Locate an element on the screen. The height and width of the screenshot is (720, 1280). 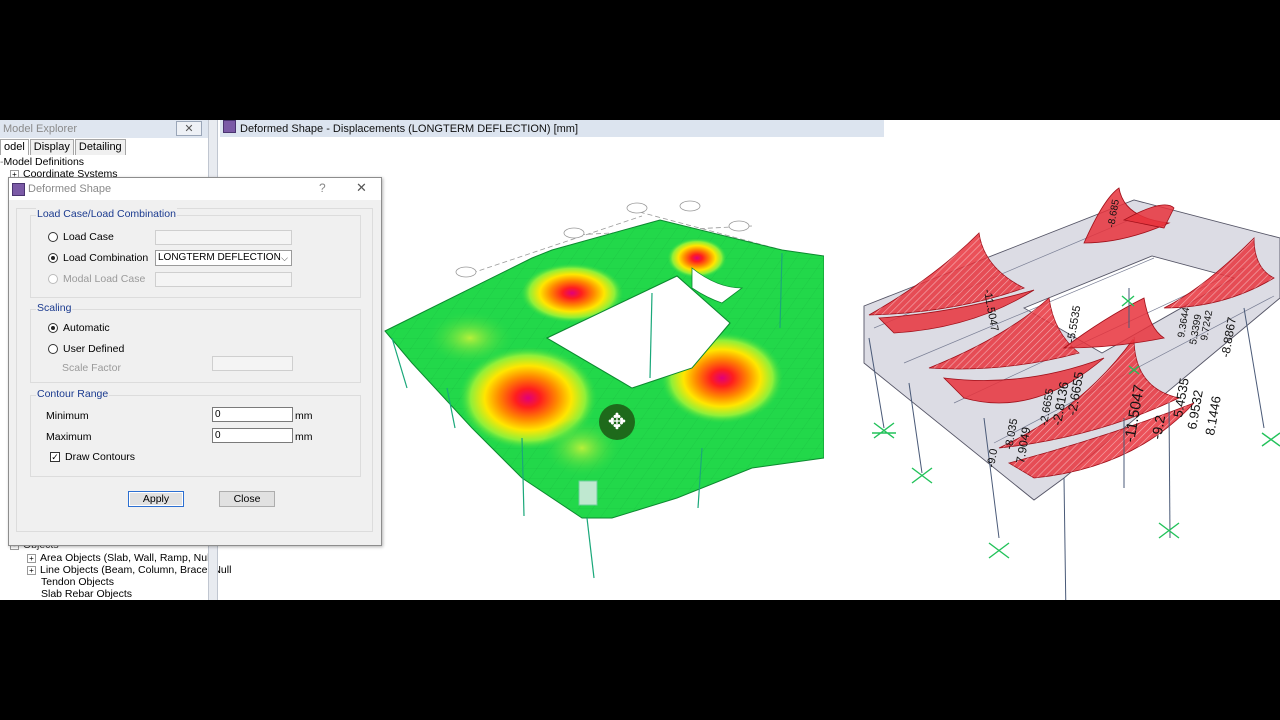
minimum-unit: mm is located at coordinates (304, 416).